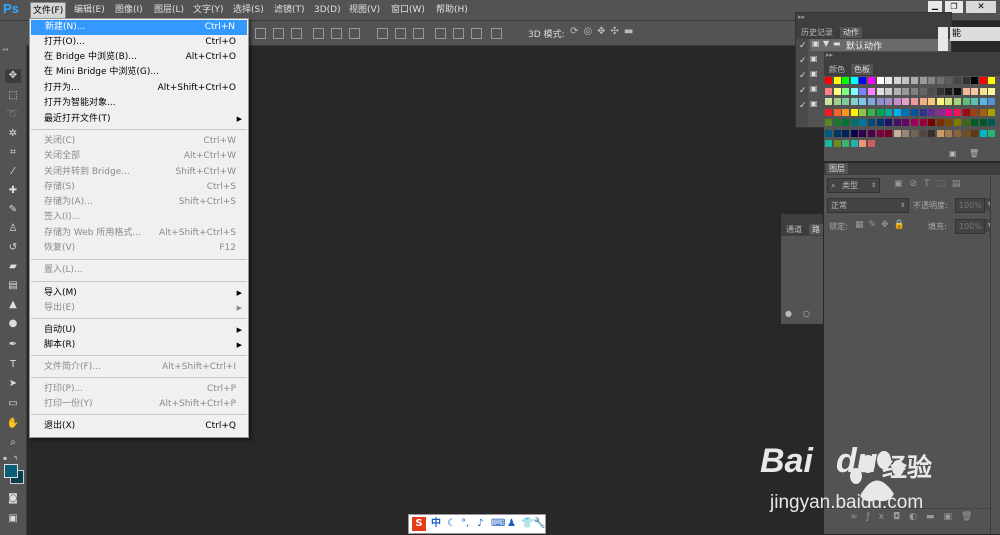  I want to click on swatch-grid, so click(912, 112).